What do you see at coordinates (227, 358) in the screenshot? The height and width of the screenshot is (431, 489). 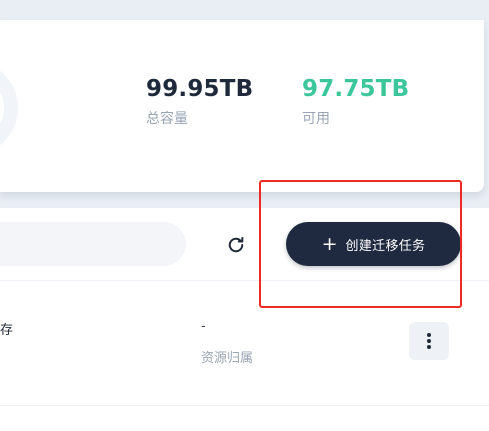 I see `resource-owner-label: 资源归属` at bounding box center [227, 358].